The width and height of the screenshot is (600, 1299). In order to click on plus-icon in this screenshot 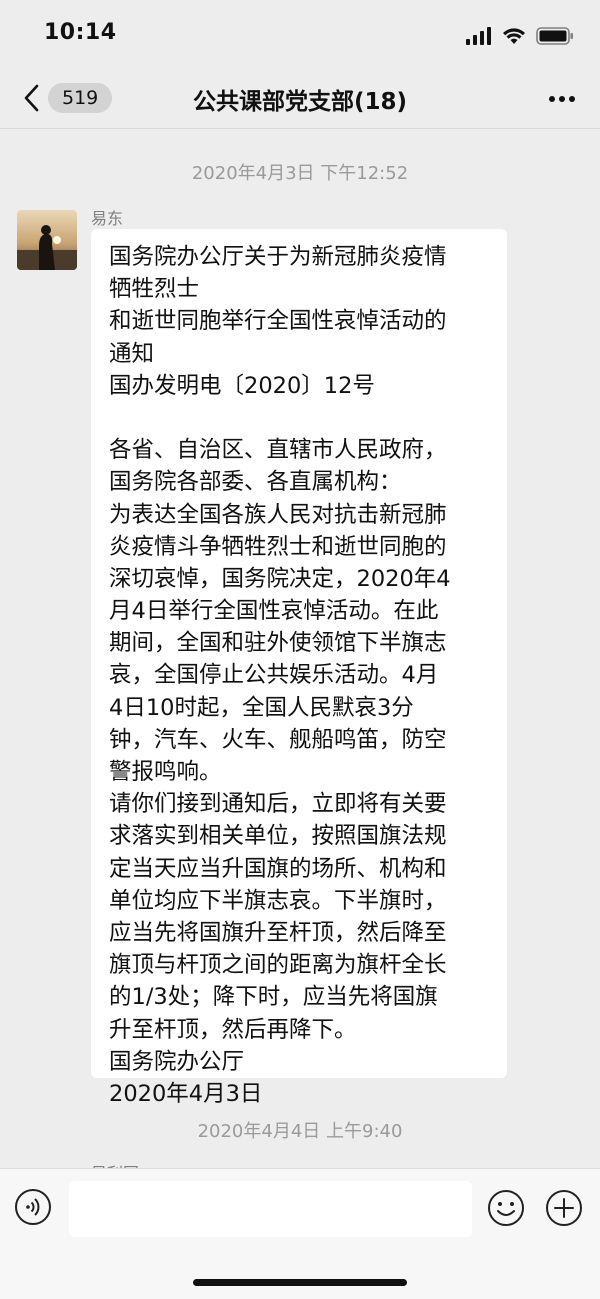, I will do `click(564, 1208)`.